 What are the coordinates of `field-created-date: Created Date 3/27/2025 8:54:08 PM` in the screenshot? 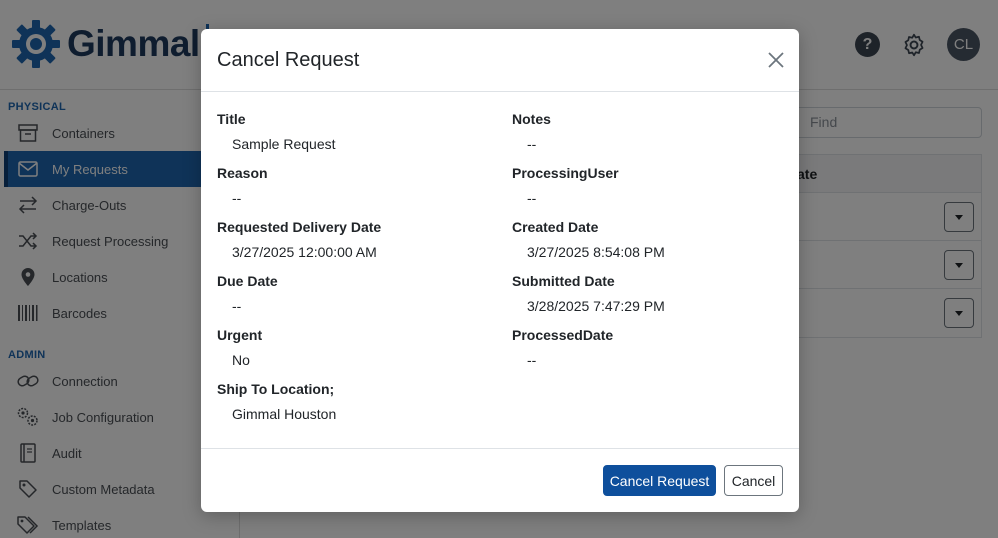 It's located at (652, 239).